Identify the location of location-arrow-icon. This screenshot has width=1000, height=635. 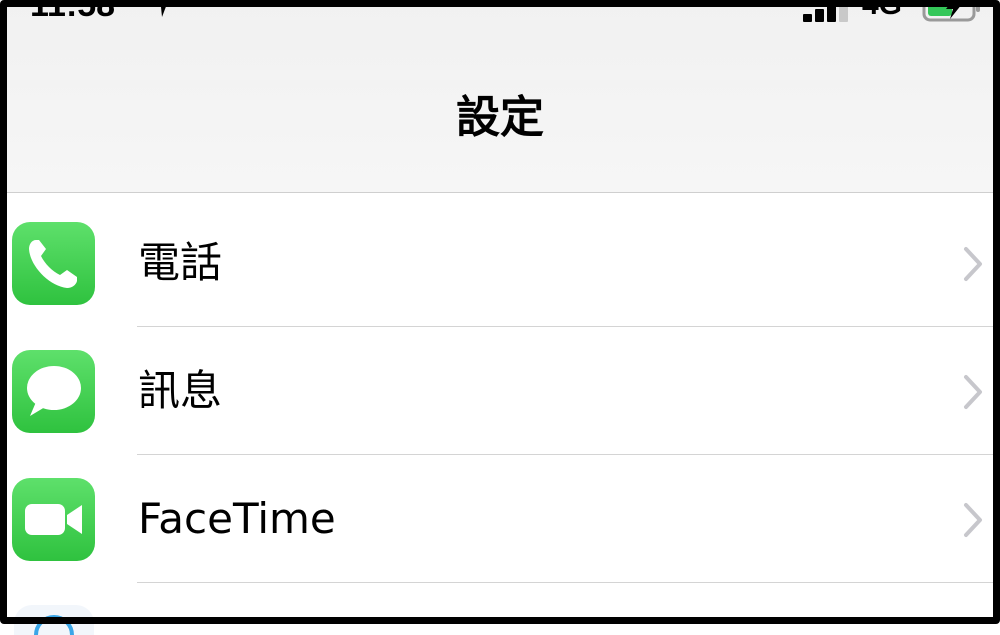
(160, 8).